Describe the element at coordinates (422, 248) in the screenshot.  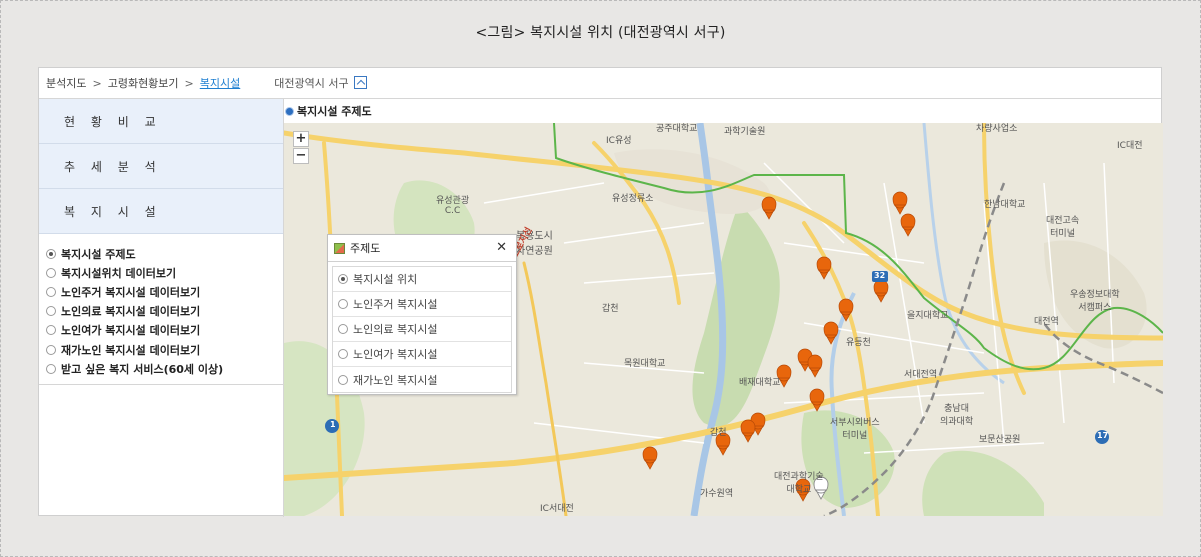
I see `legend-header: 주제도 ✕` at that location.